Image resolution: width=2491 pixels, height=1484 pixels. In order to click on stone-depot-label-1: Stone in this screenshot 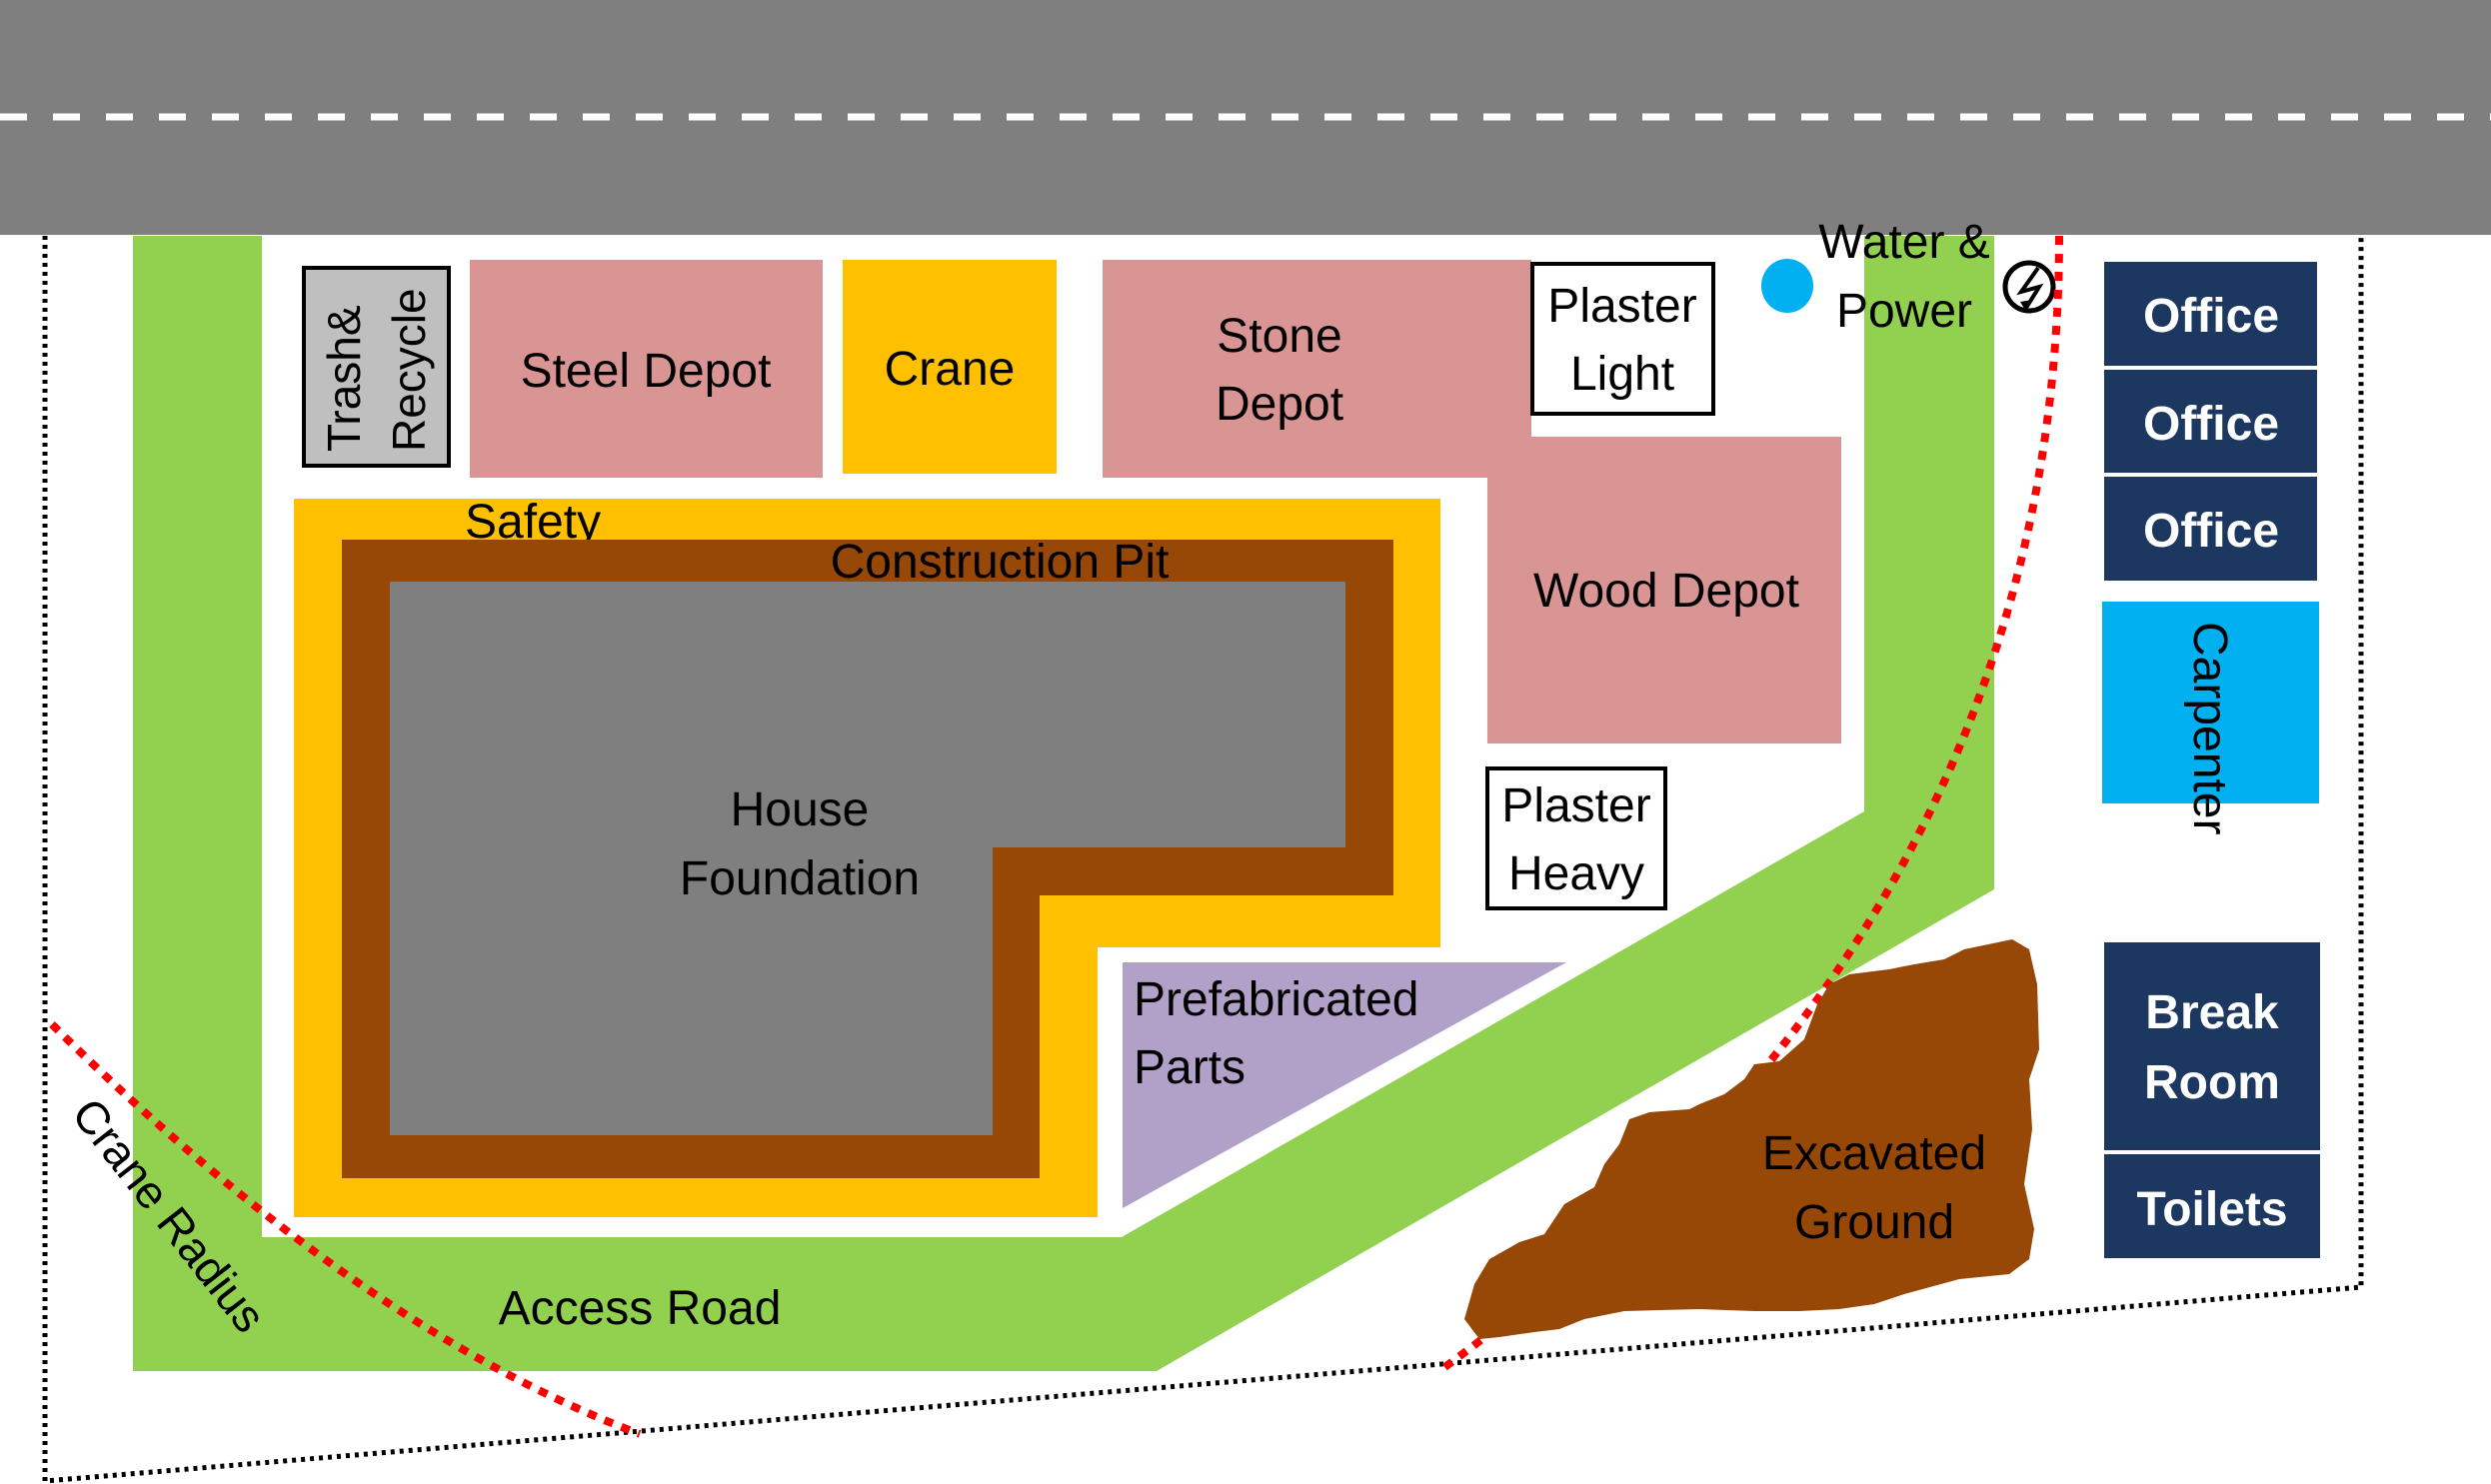, I will do `click(1279, 336)`.